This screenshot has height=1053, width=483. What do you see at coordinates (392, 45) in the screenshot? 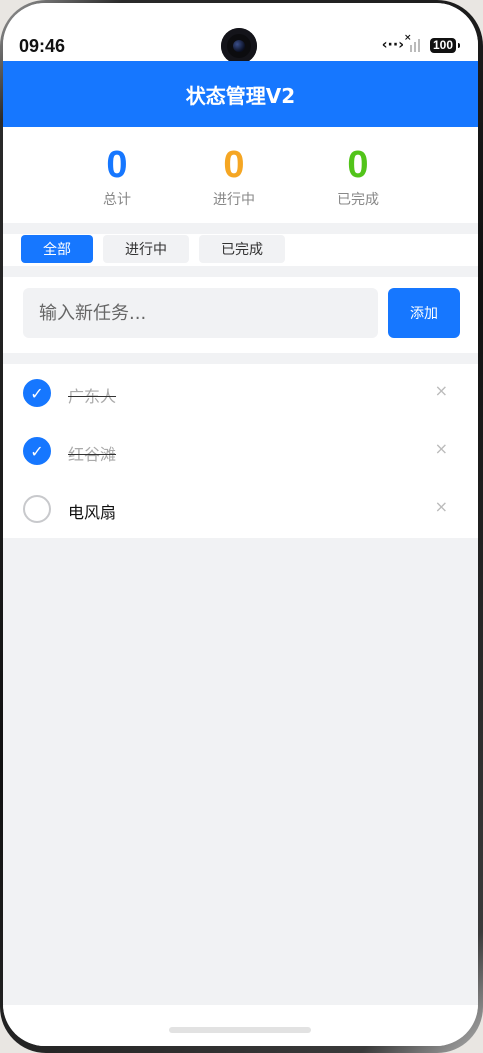
I see `network-activity-icon: ‹··›` at bounding box center [392, 45].